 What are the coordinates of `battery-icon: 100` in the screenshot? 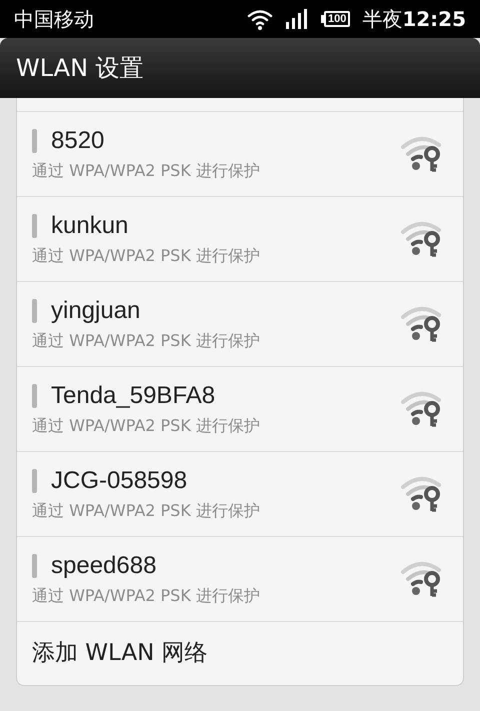 It's located at (335, 19).